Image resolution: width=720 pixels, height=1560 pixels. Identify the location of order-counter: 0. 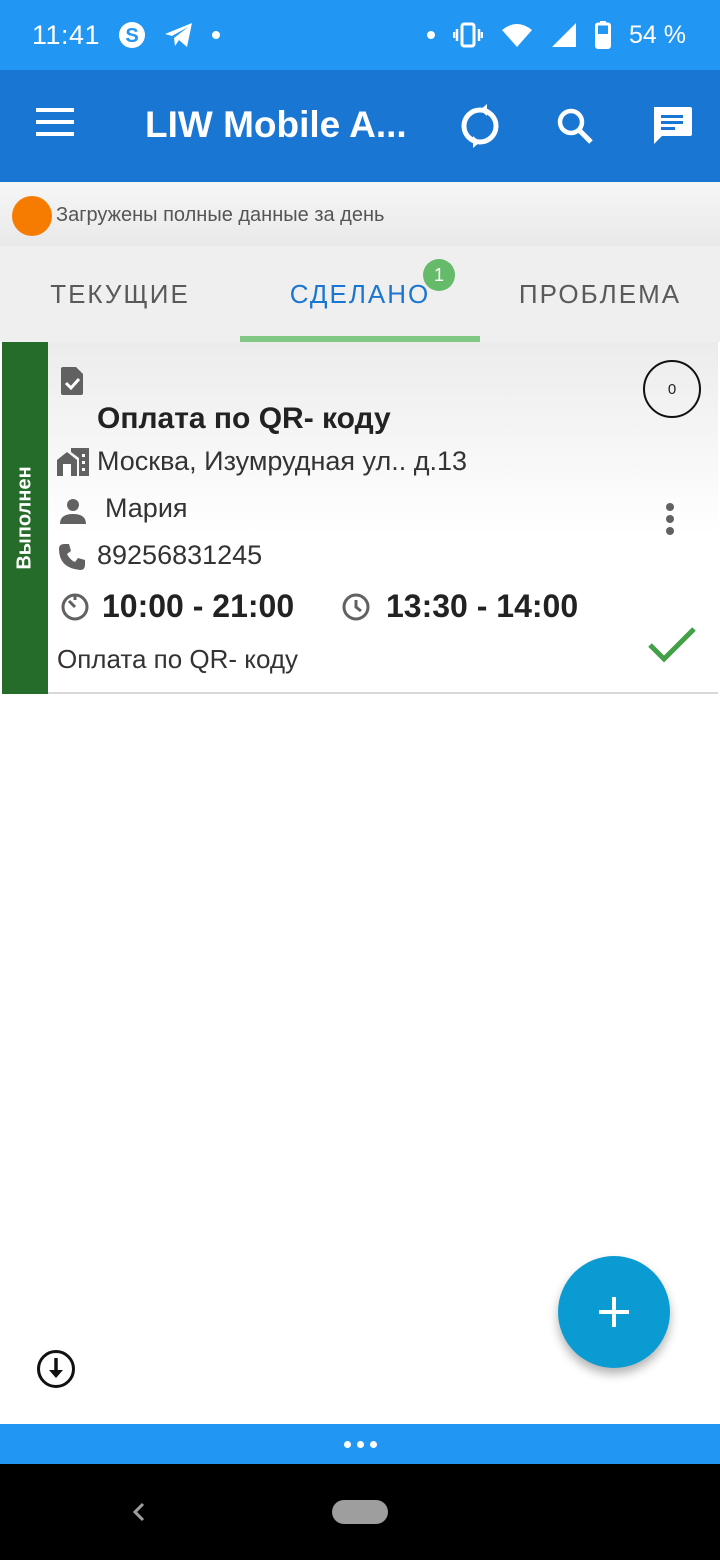
(672, 389).